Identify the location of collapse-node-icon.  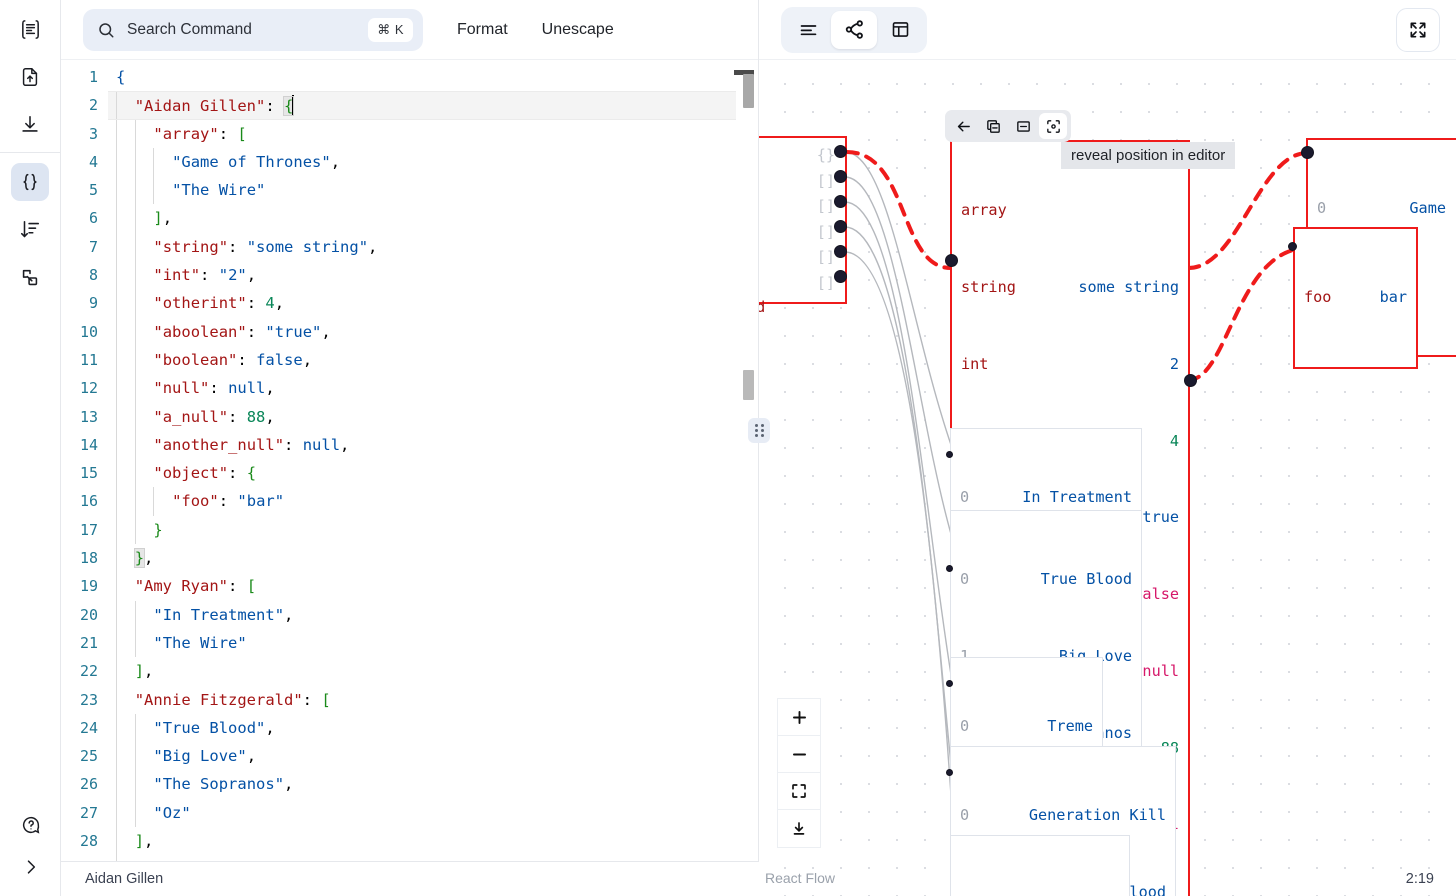
(1023, 126).